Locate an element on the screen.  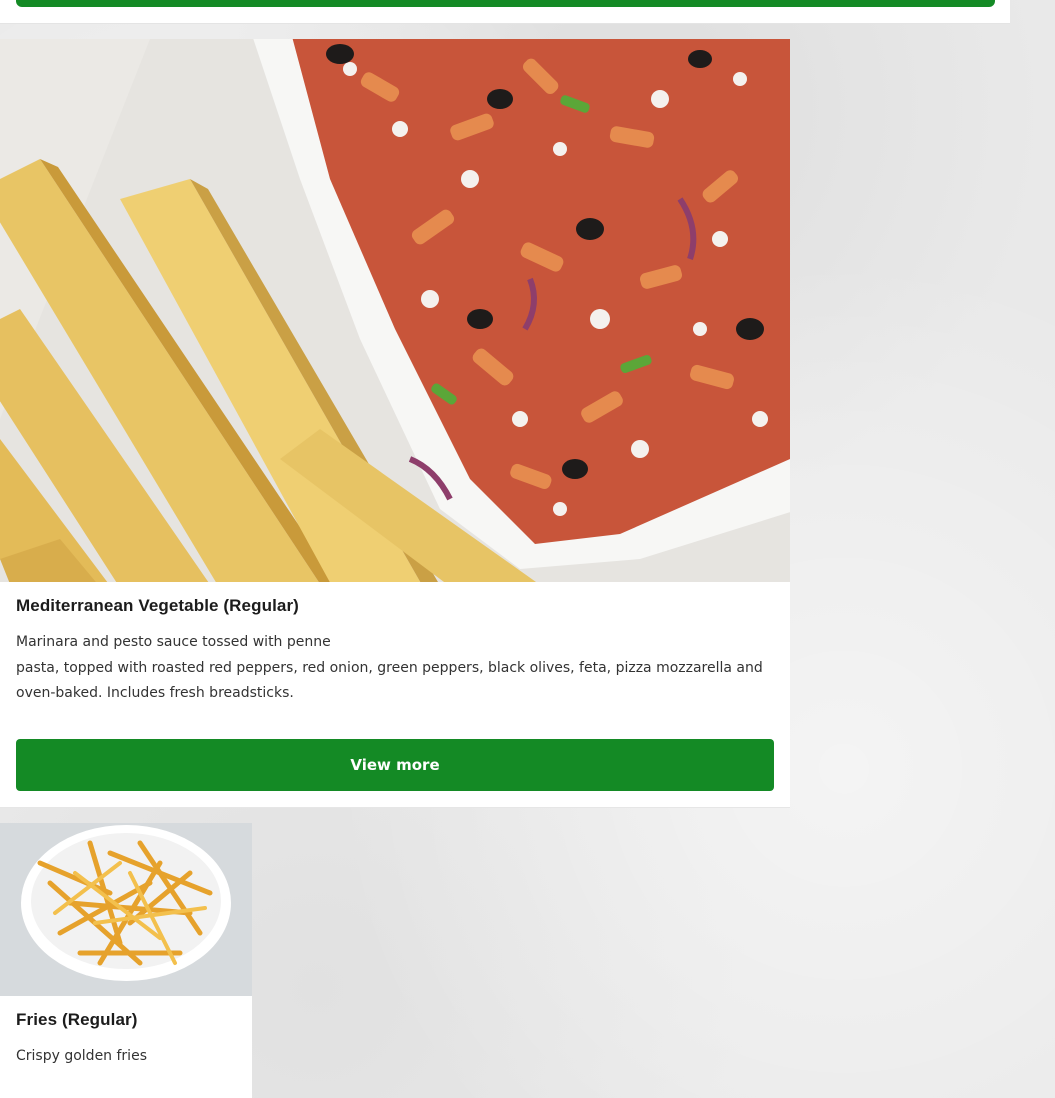
menu-item-card: Fries (Regular) Crispy golden fries is located at coordinates (126, 960).